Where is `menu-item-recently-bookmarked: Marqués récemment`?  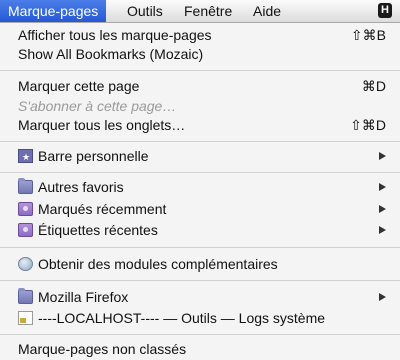 menu-item-recently-bookmarked: Marqués récemment is located at coordinates (200, 209).